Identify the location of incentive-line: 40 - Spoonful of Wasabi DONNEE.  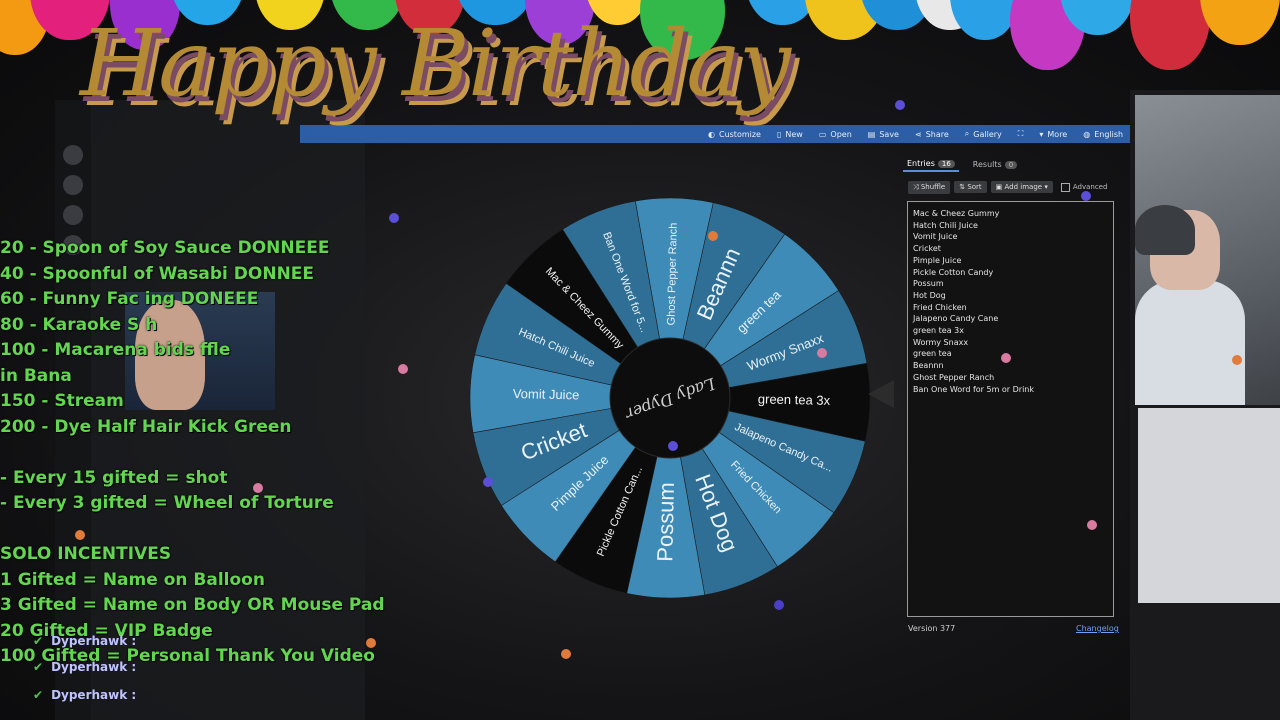
(157, 273).